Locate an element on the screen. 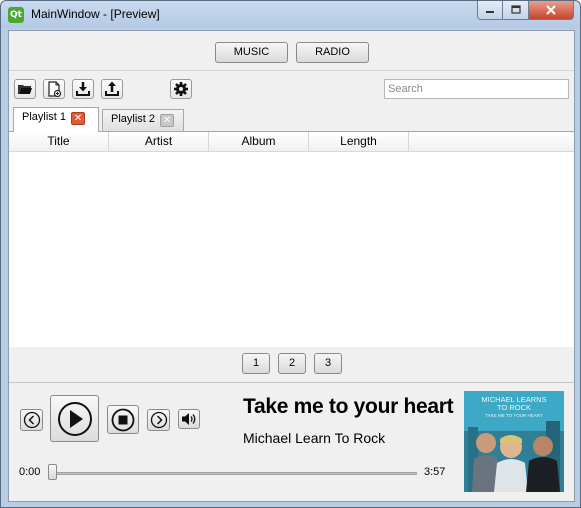  export-icon is located at coordinates (112, 88).